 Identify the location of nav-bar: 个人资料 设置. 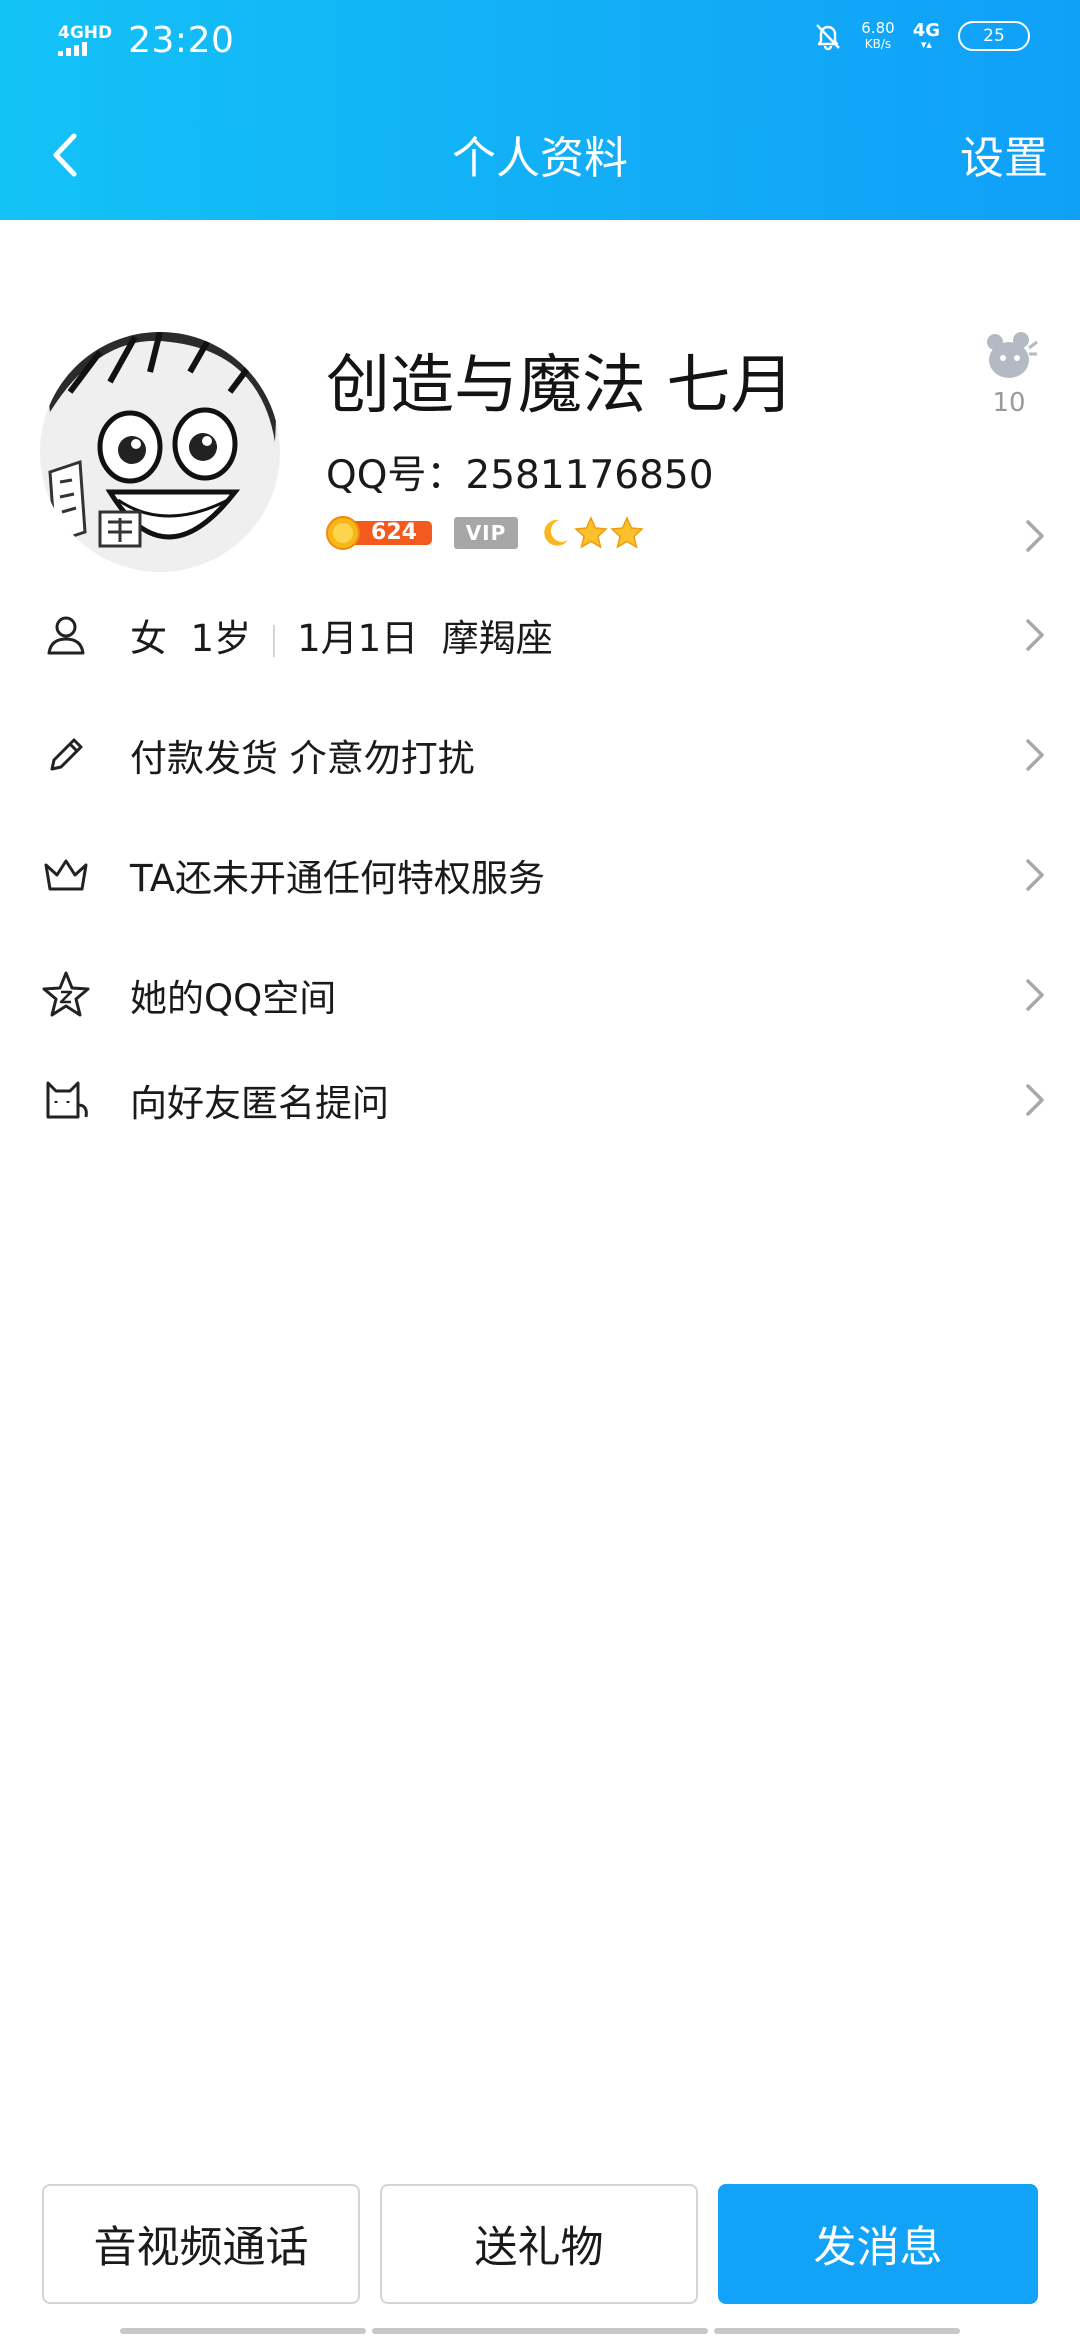
(540, 155).